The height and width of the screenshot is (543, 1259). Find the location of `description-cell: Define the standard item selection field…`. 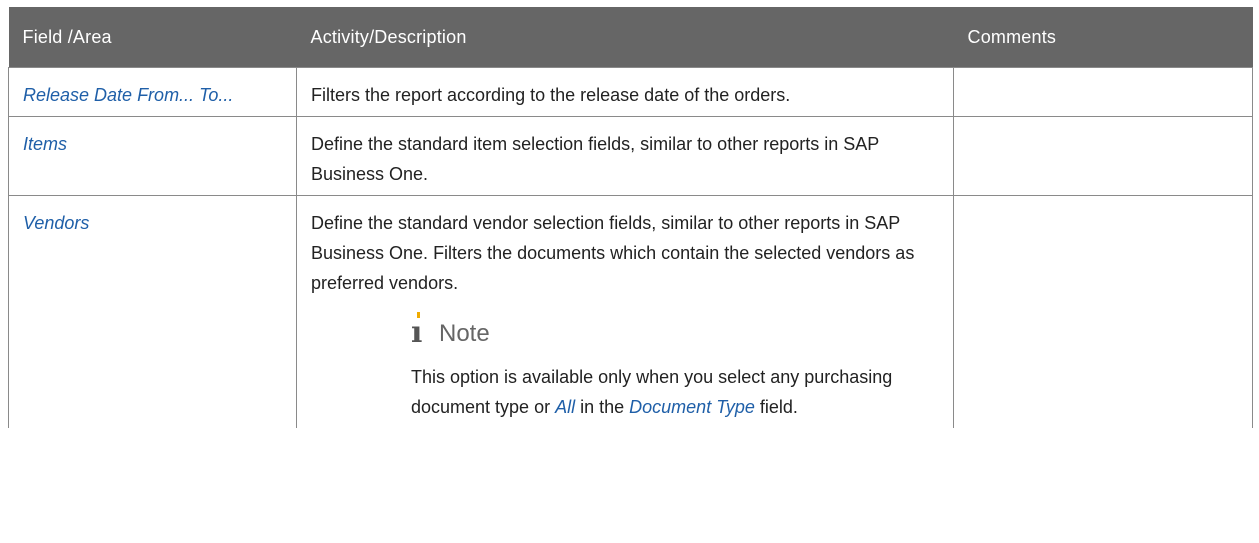

description-cell: Define the standard item selection field… is located at coordinates (625, 156).